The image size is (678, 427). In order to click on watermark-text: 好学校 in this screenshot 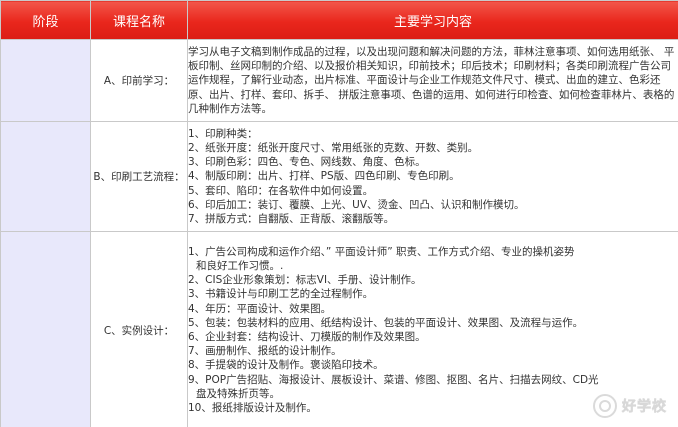, I will do `click(644, 407)`.